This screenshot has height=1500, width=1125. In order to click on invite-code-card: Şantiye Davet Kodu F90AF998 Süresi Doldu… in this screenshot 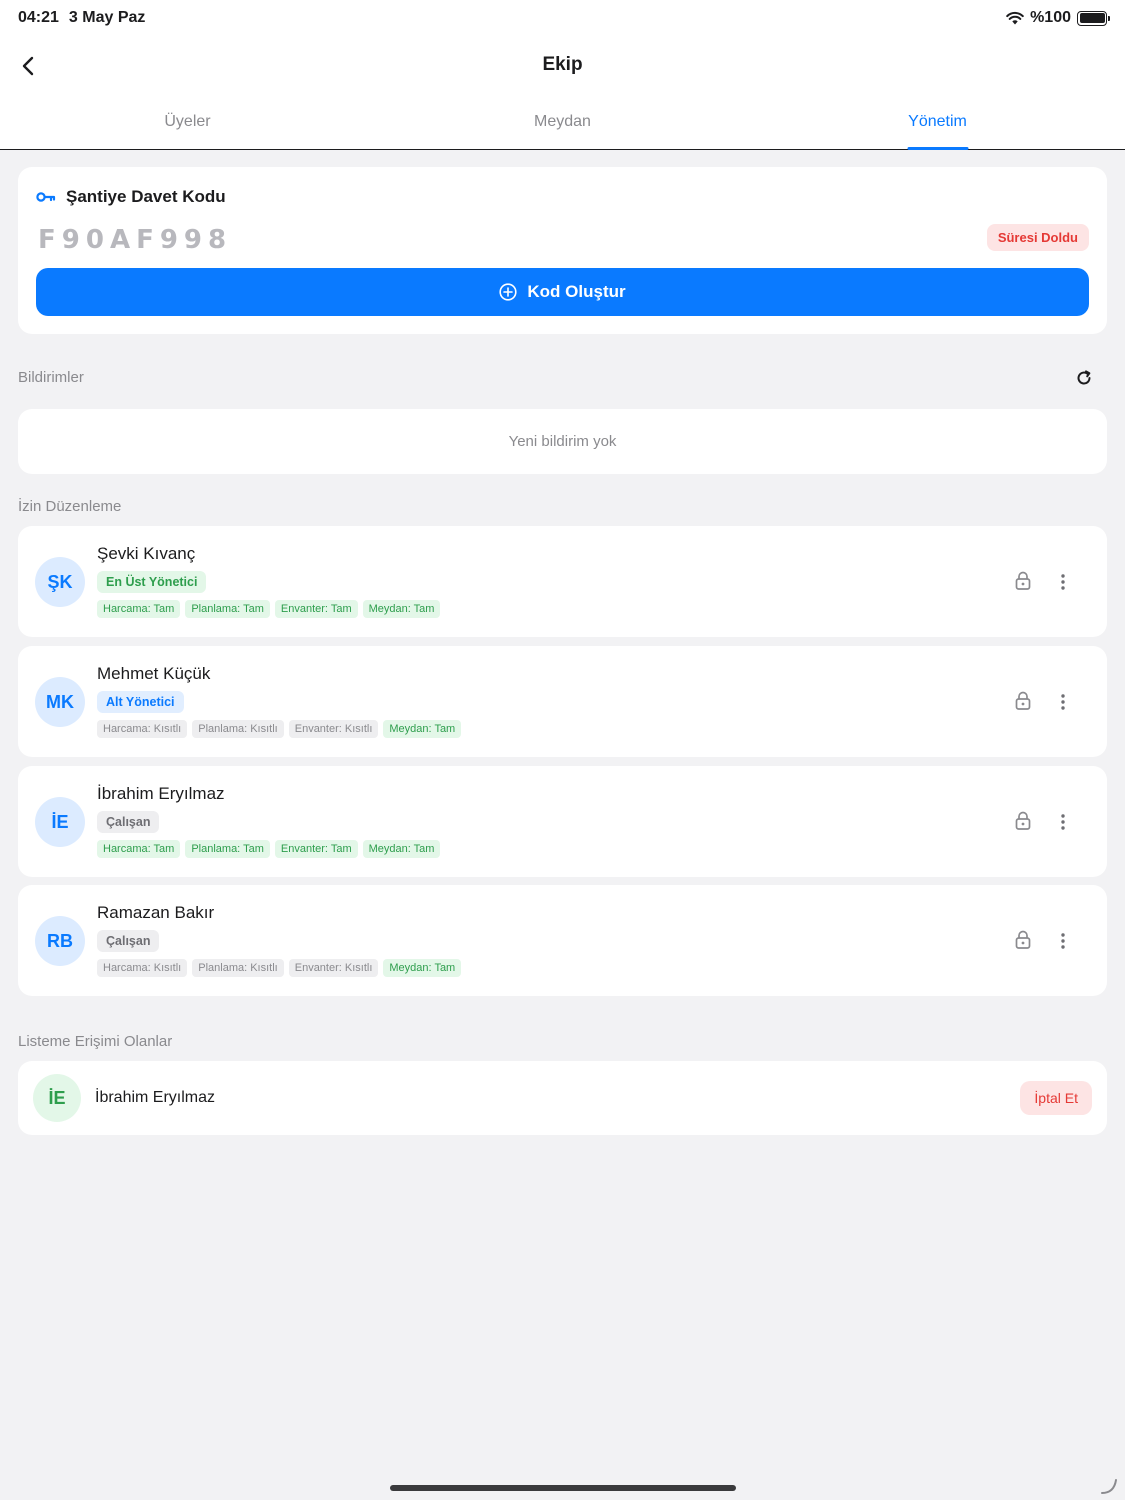, I will do `click(562, 250)`.